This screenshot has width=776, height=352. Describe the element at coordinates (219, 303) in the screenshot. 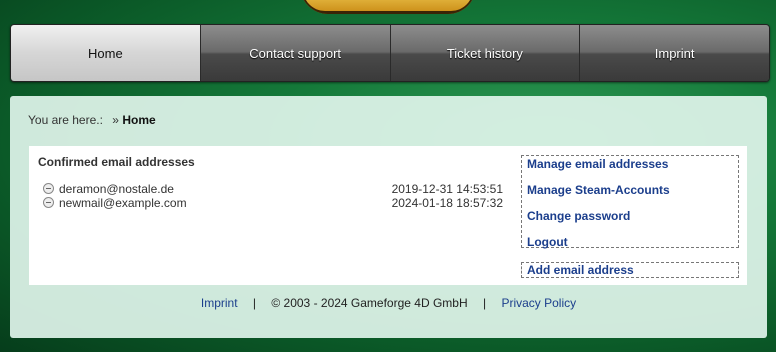

I see `footer-imprint-link: Imprint` at that location.